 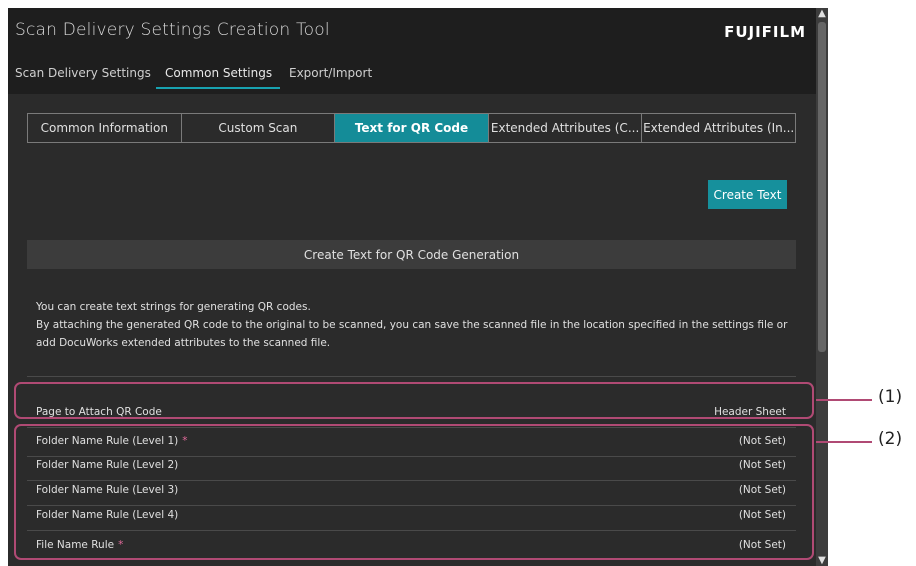 What do you see at coordinates (218, 73) in the screenshot?
I see `menu-common-settings: Common Settings` at bounding box center [218, 73].